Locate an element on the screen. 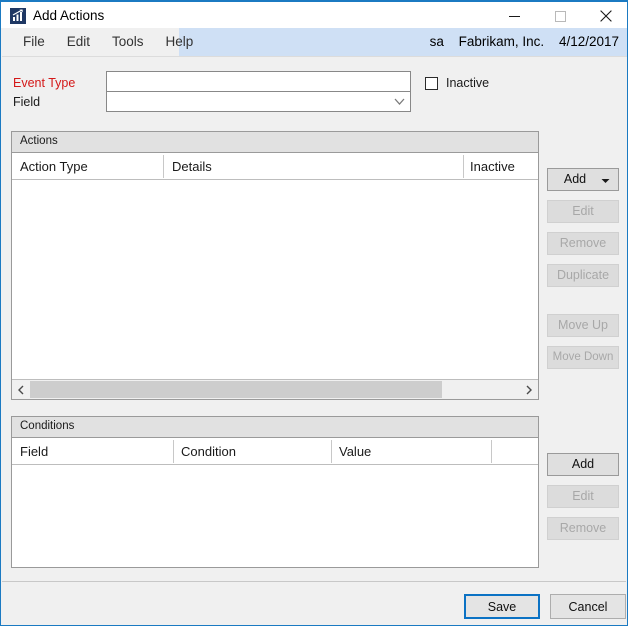 Image resolution: width=628 pixels, height=626 pixels. window-title: Add Actions is located at coordinates (69, 15).